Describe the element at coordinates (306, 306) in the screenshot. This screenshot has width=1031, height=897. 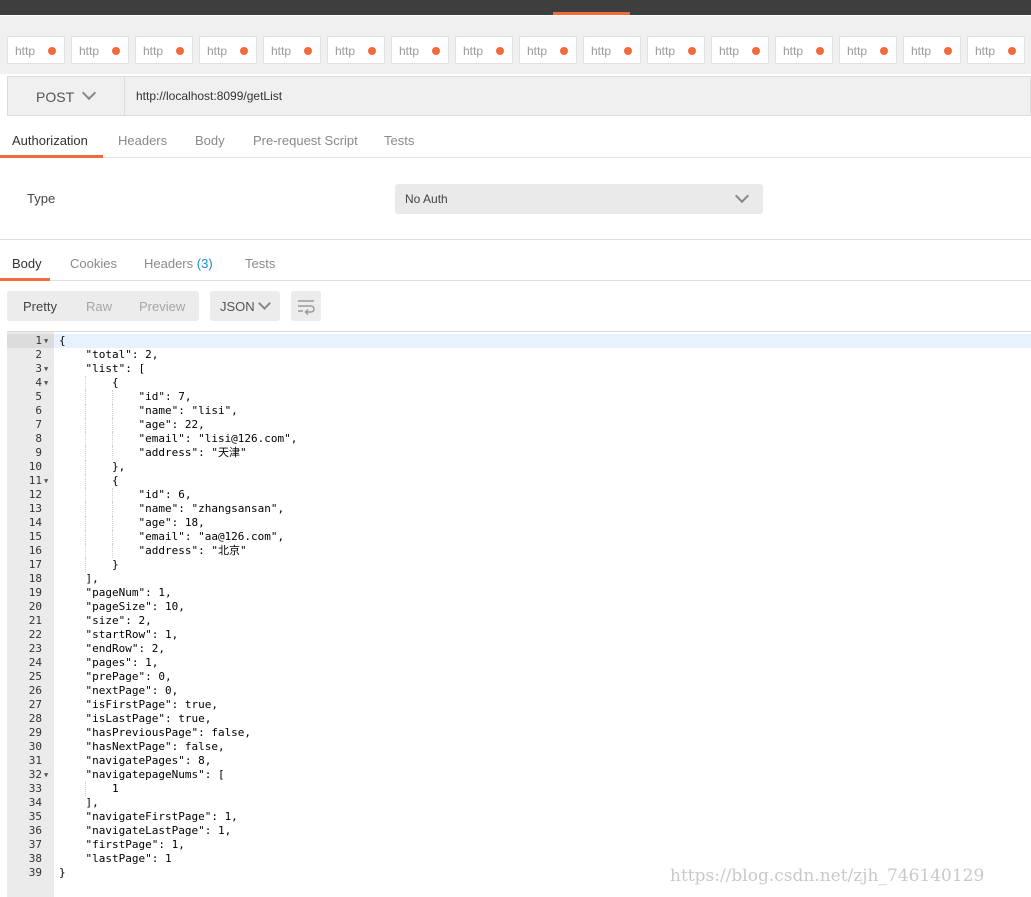
I see `wrap-lines-button` at that location.